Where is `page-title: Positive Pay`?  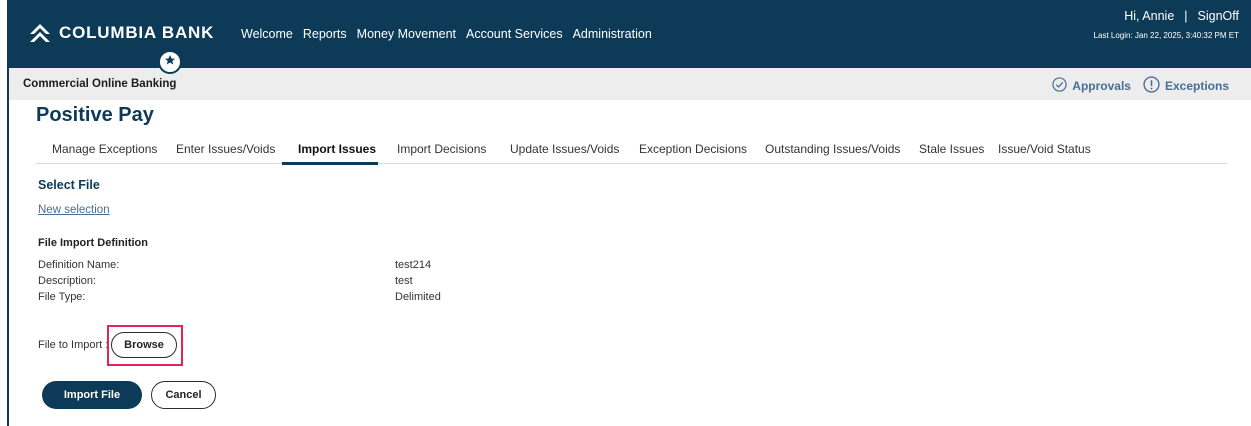
page-title: Positive Pay is located at coordinates (95, 115).